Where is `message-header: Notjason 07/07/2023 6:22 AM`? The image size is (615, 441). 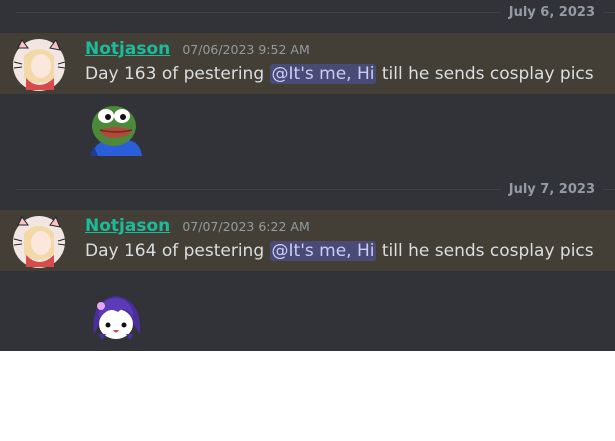
message-header: Notjason 07/07/2023 6:22 AM is located at coordinates (197, 227).